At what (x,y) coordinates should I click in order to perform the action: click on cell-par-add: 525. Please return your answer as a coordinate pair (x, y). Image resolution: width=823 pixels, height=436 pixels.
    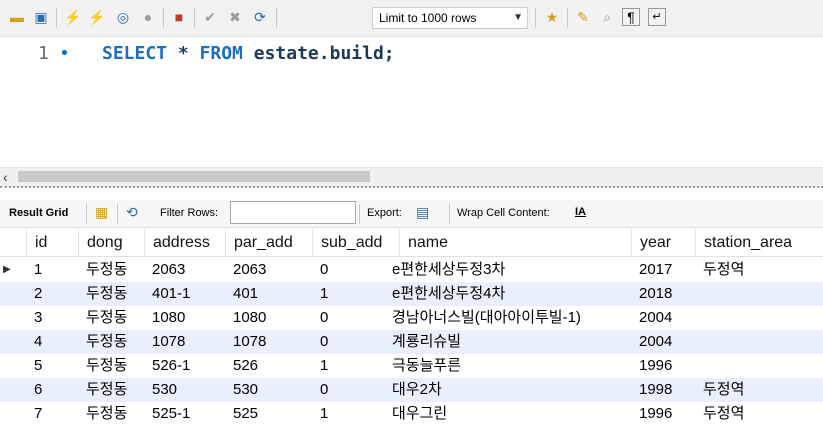
    Looking at the image, I should click on (268, 414).